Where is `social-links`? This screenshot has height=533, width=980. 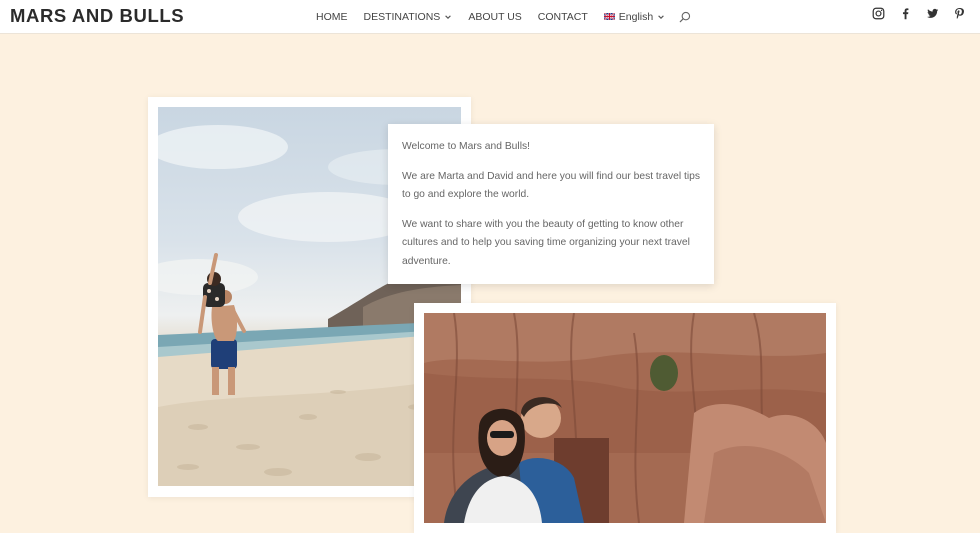
social-links is located at coordinates (912, 13).